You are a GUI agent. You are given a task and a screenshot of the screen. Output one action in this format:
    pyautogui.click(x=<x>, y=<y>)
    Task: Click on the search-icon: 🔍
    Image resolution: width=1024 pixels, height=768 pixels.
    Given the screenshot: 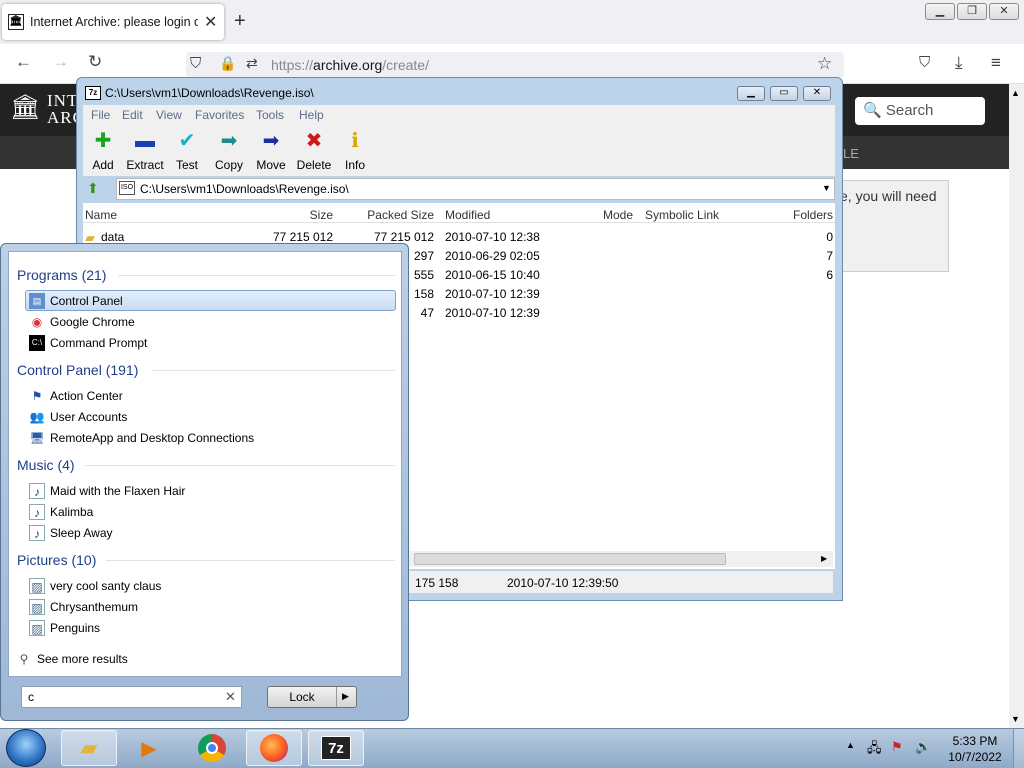 What is the action you would take?
    pyautogui.click(x=872, y=110)
    